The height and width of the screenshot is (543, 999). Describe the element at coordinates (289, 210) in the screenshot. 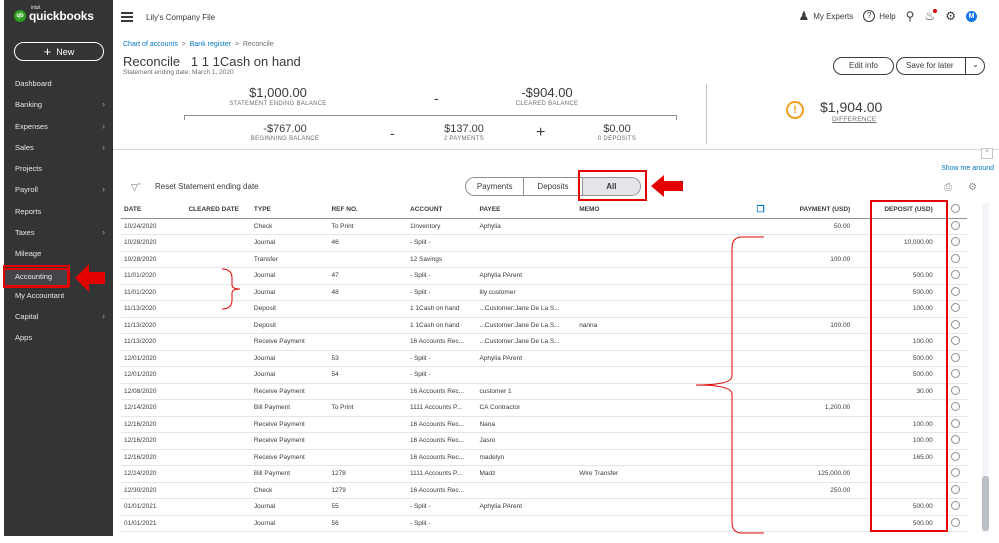

I see `col-type: TYPE` at that location.